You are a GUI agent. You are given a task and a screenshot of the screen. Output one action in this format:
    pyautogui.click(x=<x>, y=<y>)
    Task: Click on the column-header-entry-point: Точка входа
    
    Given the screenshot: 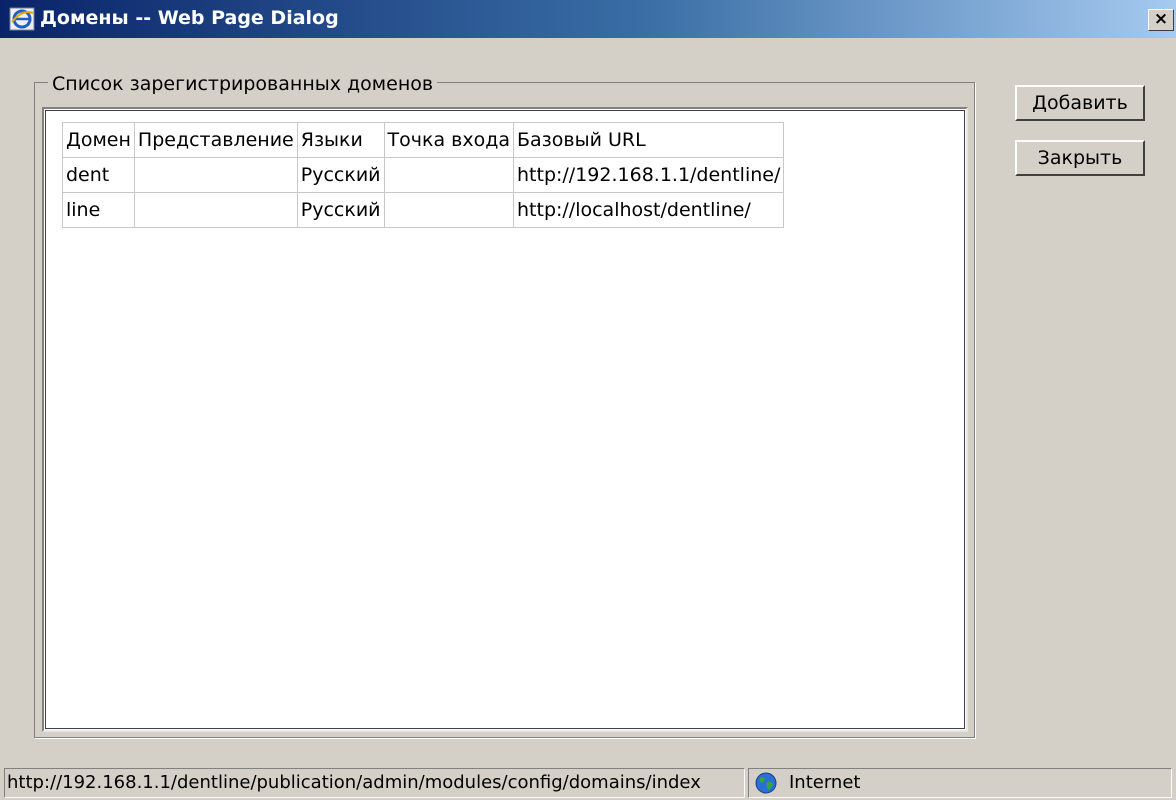 What is the action you would take?
    pyautogui.click(x=449, y=140)
    